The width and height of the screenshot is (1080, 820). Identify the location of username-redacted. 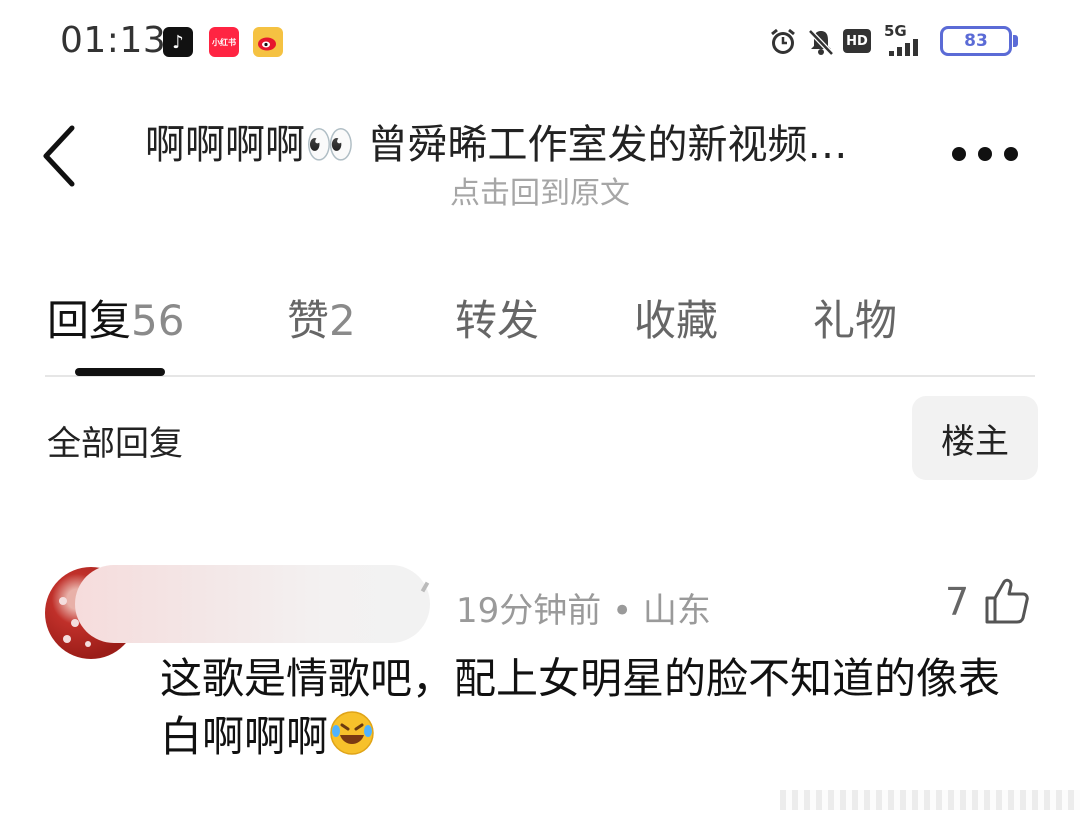
(252, 604).